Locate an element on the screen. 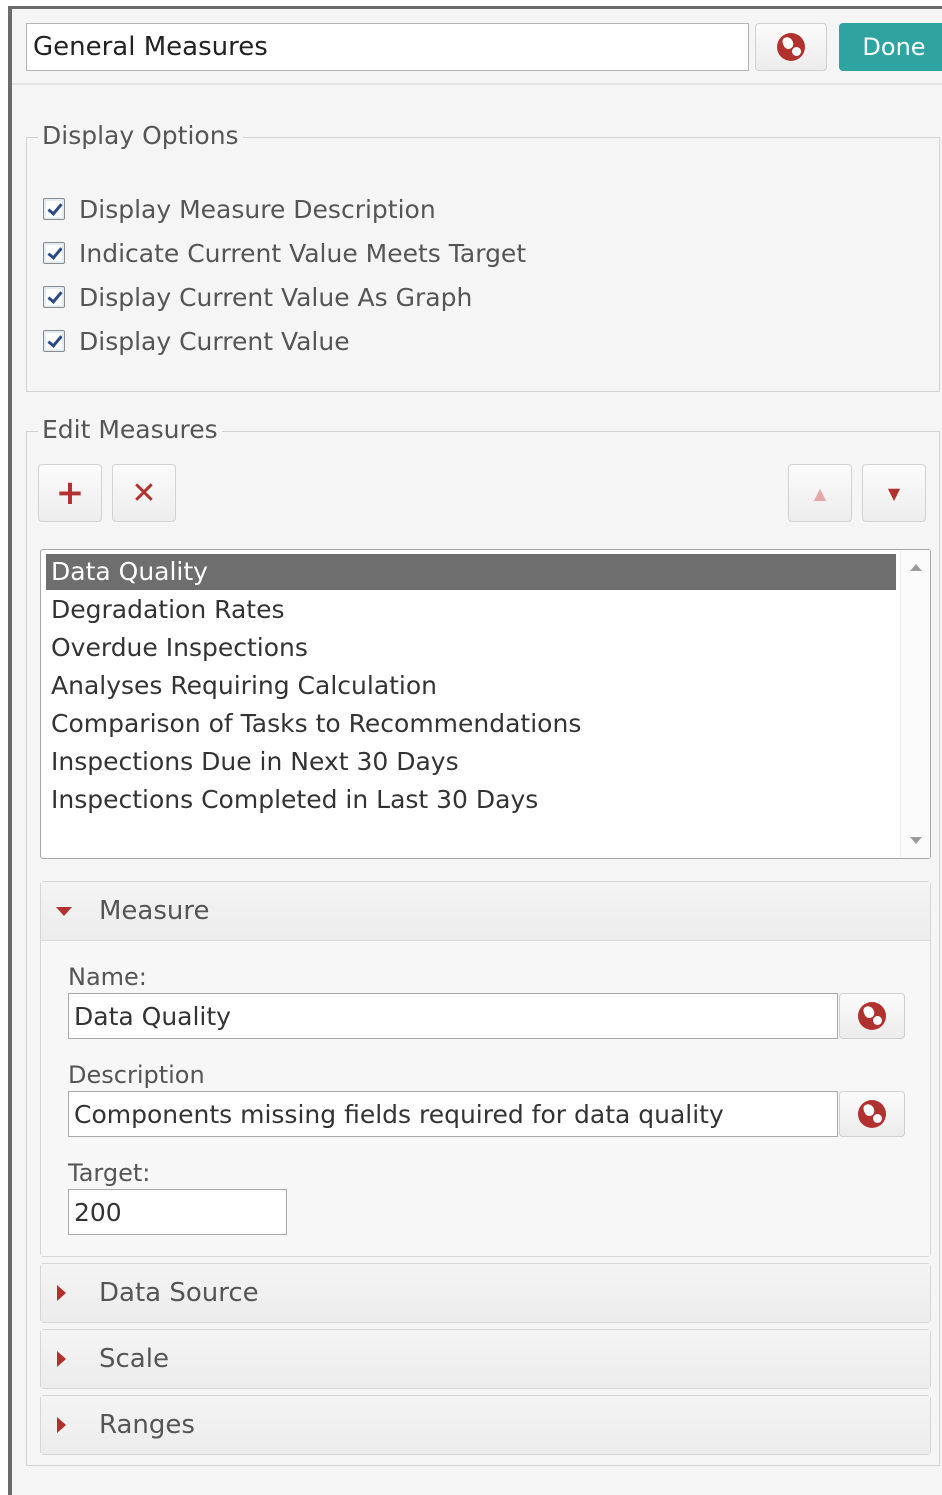  widget-title-input is located at coordinates (387, 47).